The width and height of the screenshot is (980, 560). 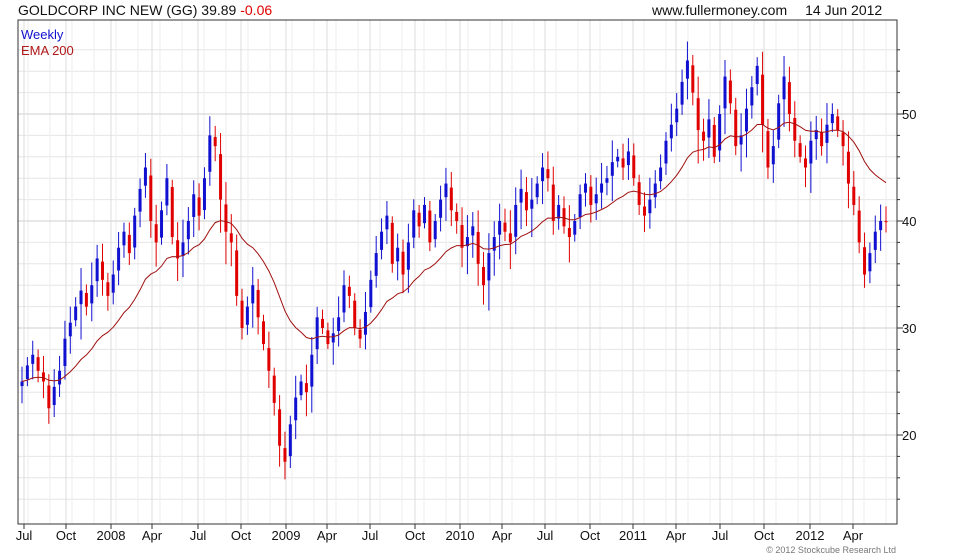 I want to click on x-tick-label: 2009, so click(x=286, y=535).